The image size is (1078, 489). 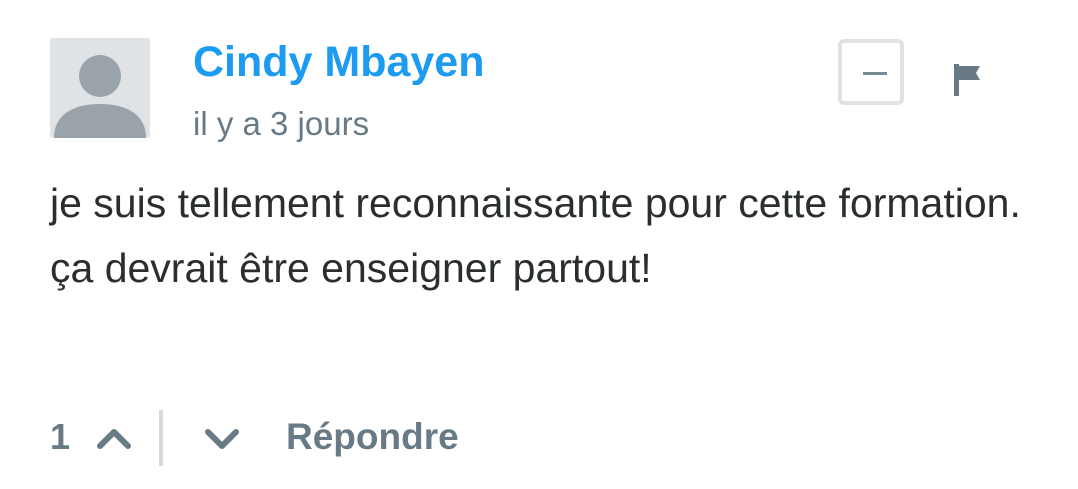 I want to click on vote-divider, so click(x=161, y=438).